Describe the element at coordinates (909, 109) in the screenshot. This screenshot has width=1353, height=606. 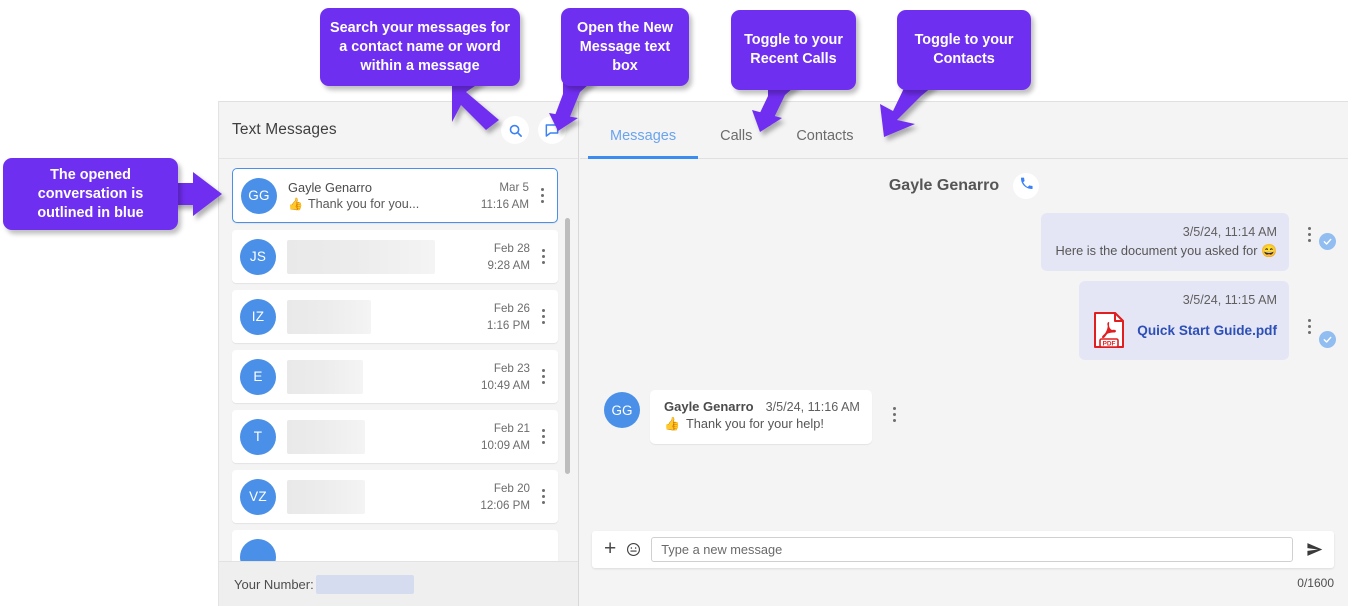
I see `arrow-to-contacts-tab` at that location.